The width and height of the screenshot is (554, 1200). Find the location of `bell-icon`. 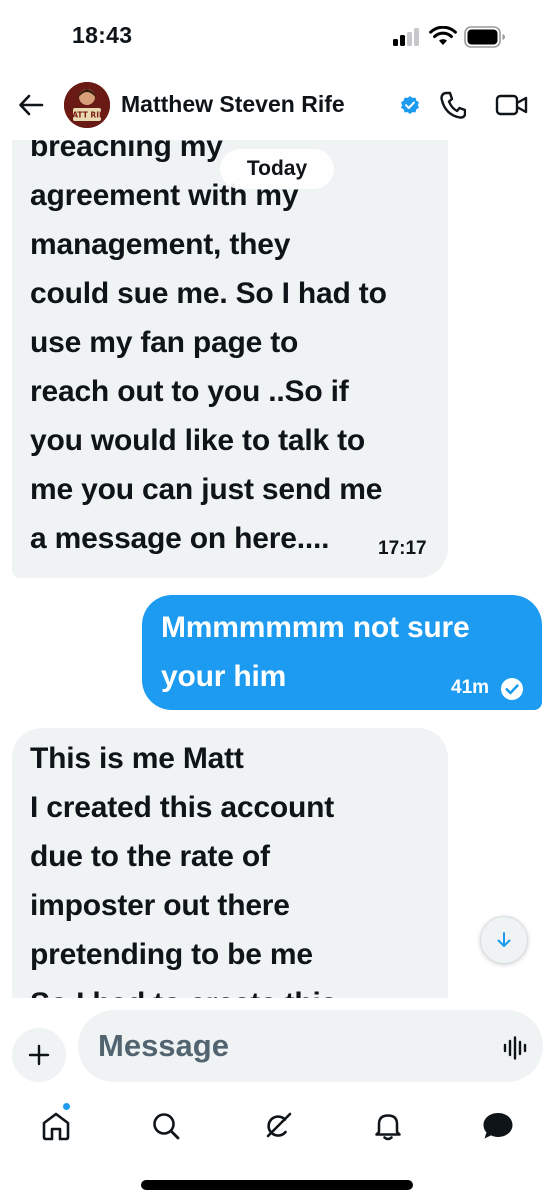

bell-icon is located at coordinates (388, 1127).